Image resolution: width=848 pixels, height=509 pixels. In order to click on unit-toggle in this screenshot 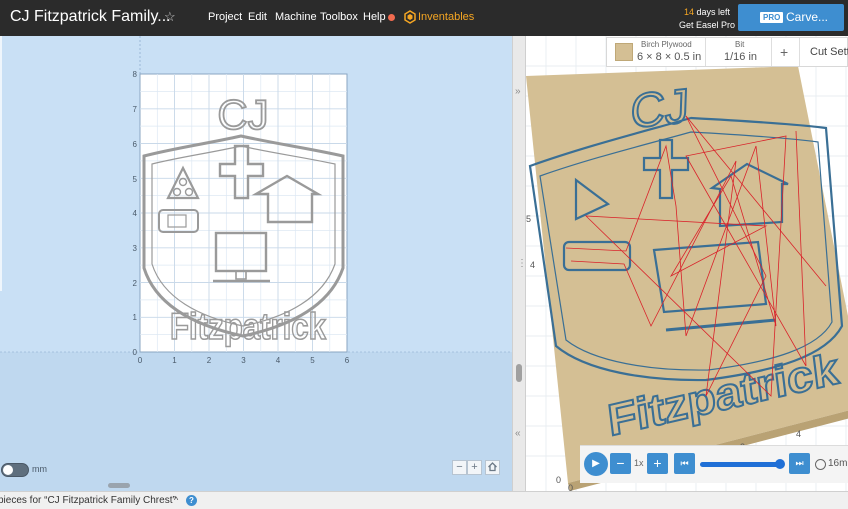, I will do `click(15, 470)`.